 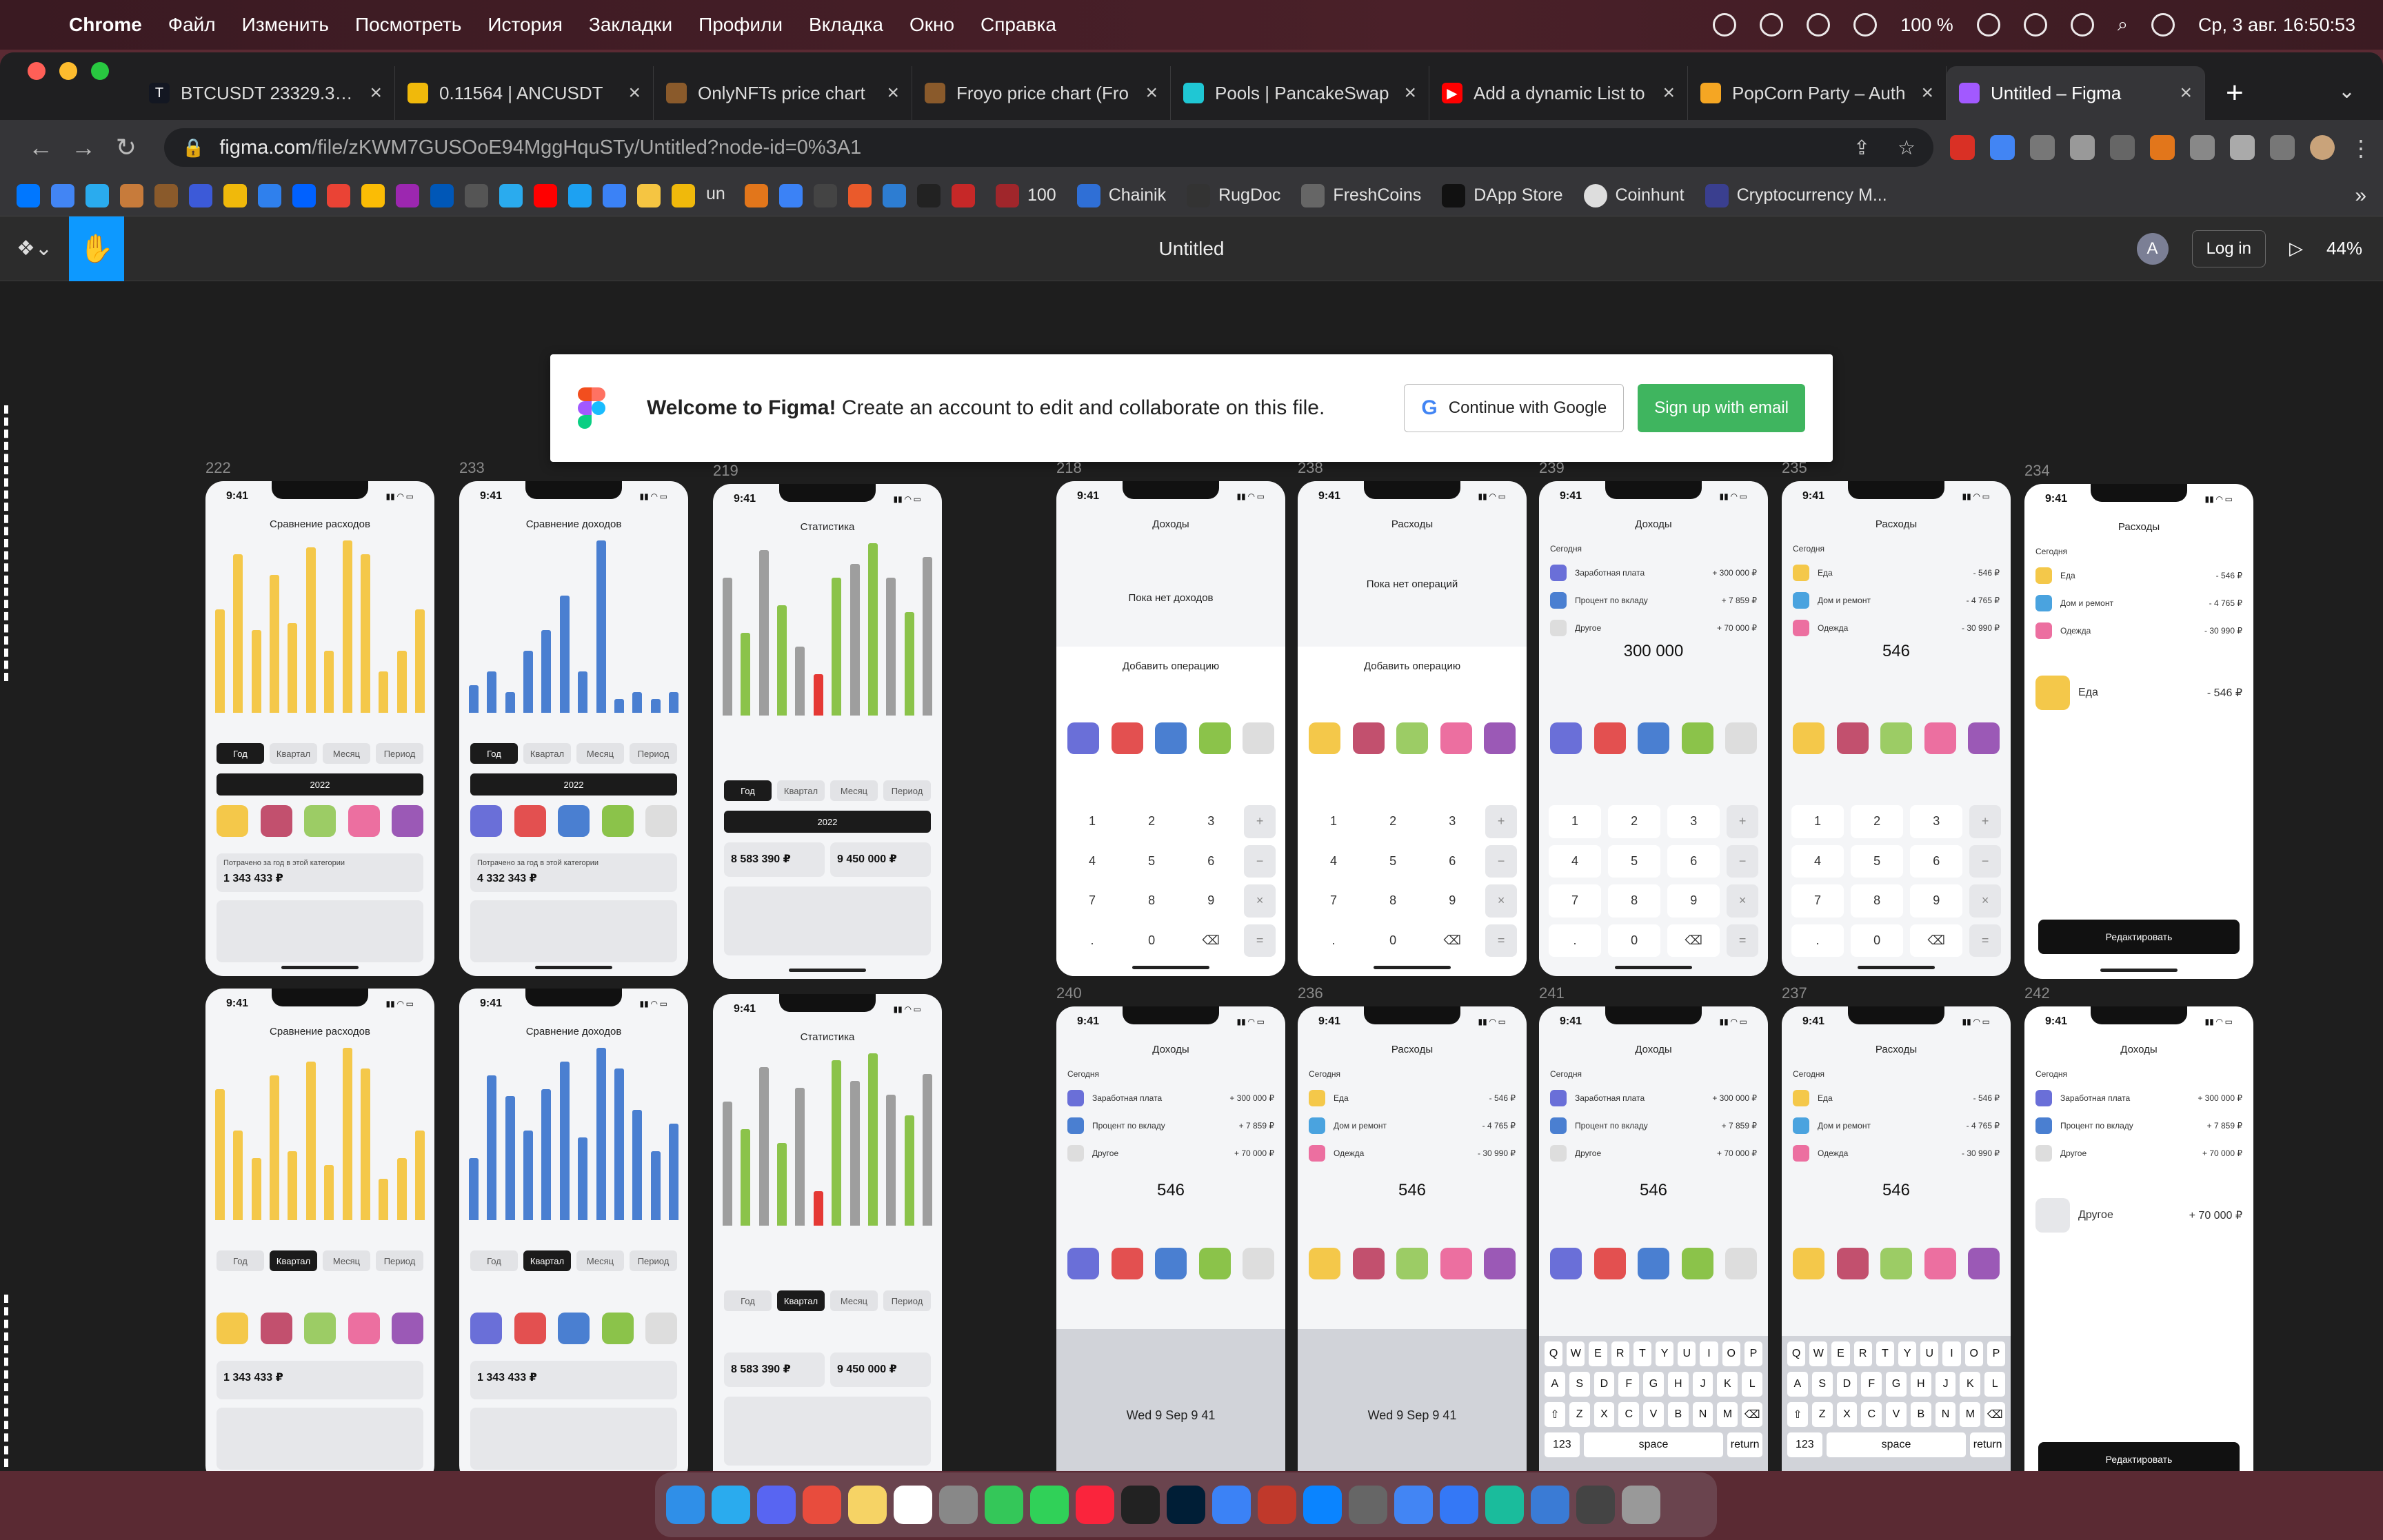 I want to click on app-icon, so click(x=1550, y=1505).